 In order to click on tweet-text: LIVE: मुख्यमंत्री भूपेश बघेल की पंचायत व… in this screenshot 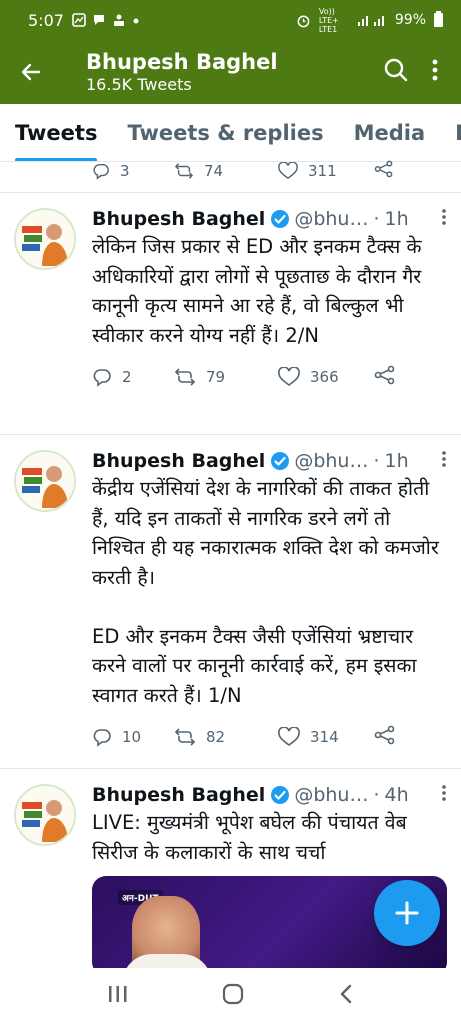, I will do `click(252, 837)`.